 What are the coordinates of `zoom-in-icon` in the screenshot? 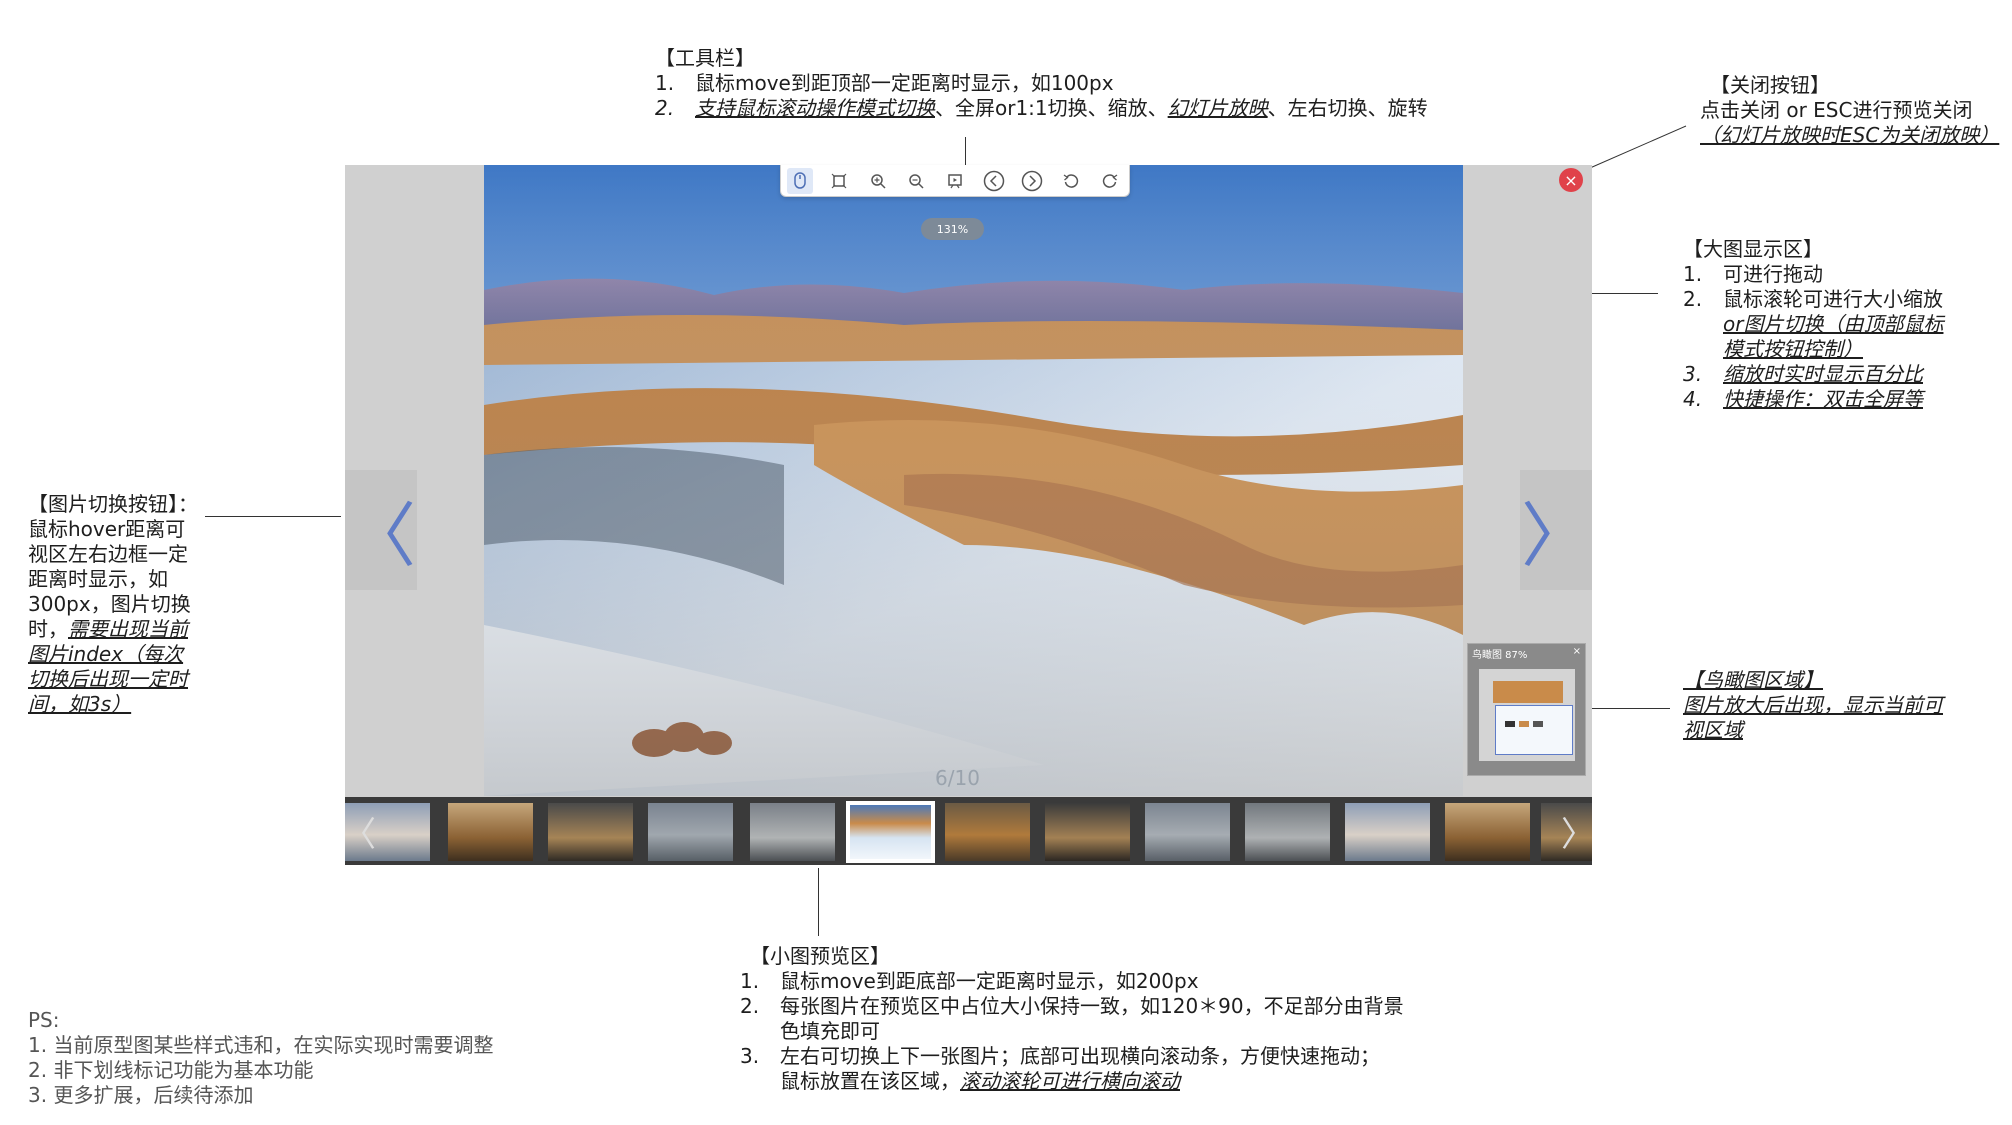 It's located at (878, 181).